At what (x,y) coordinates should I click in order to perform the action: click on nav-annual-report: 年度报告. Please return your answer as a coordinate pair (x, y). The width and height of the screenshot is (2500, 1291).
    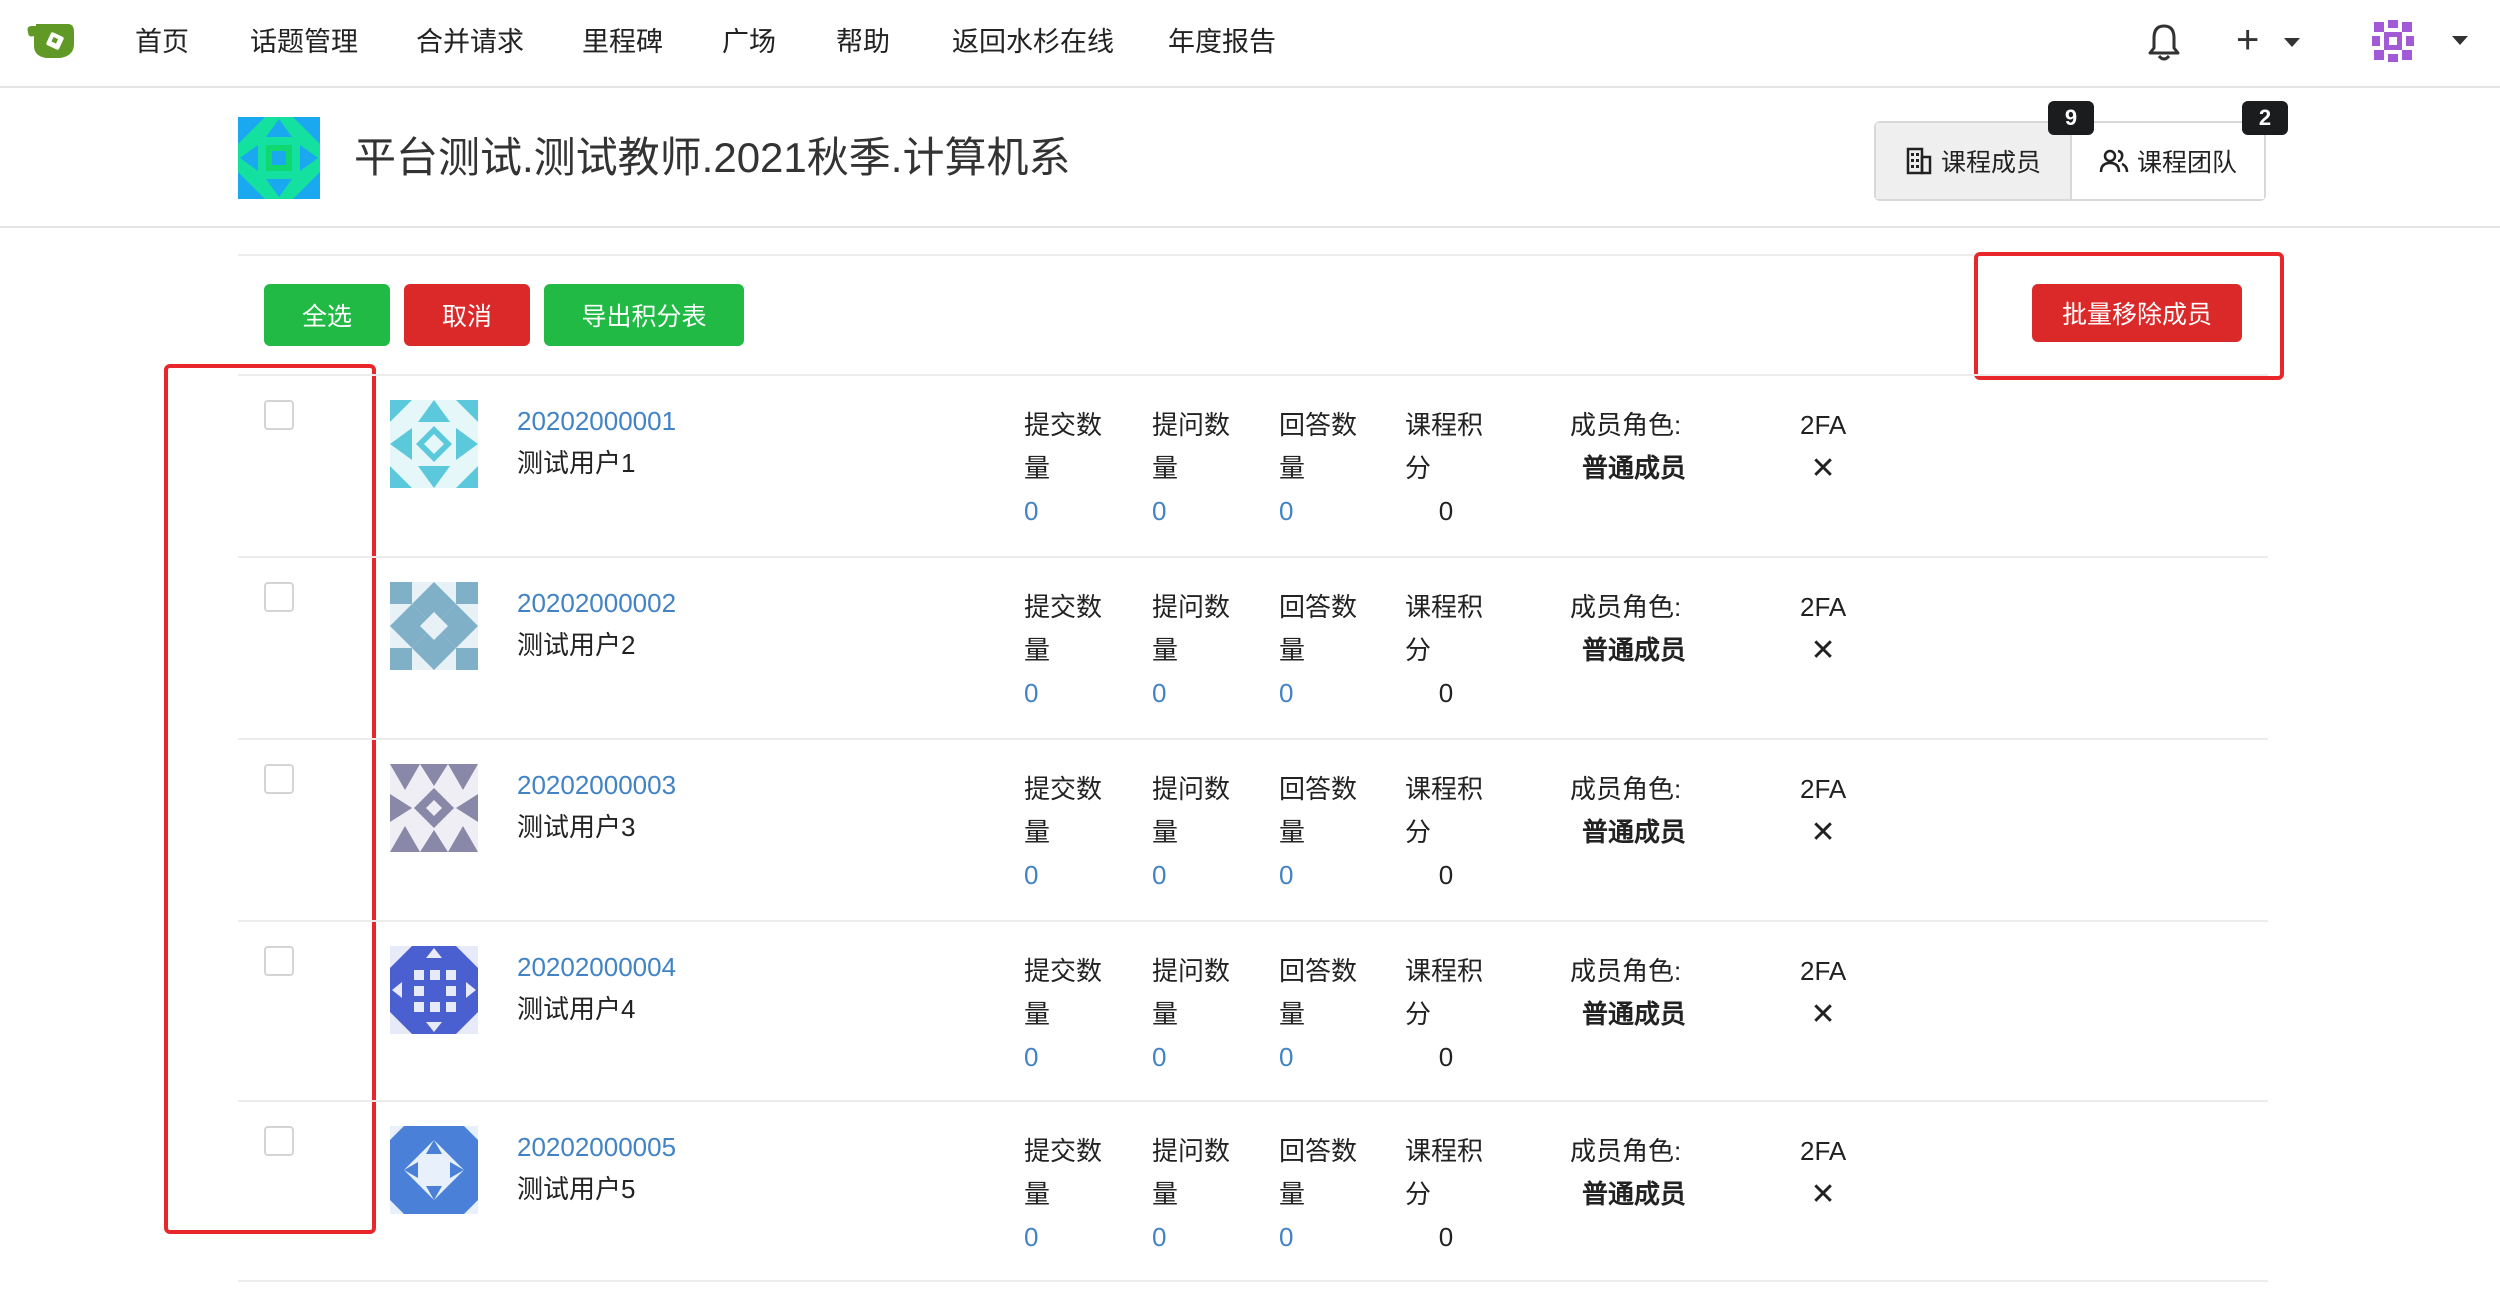
    Looking at the image, I should click on (1222, 42).